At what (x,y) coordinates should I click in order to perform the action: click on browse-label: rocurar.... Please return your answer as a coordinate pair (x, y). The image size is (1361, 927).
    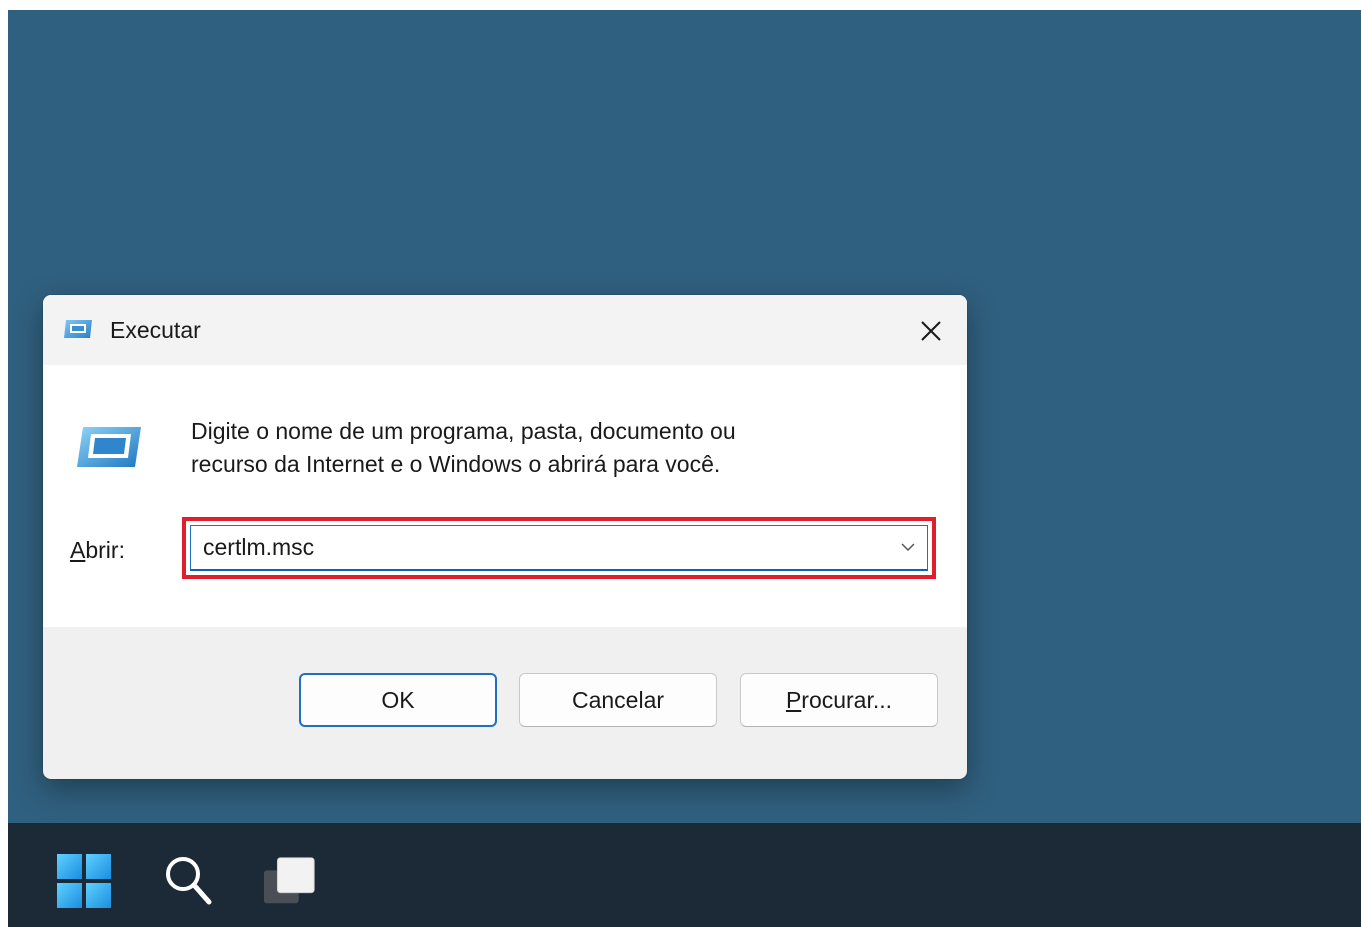
    Looking at the image, I should click on (847, 699).